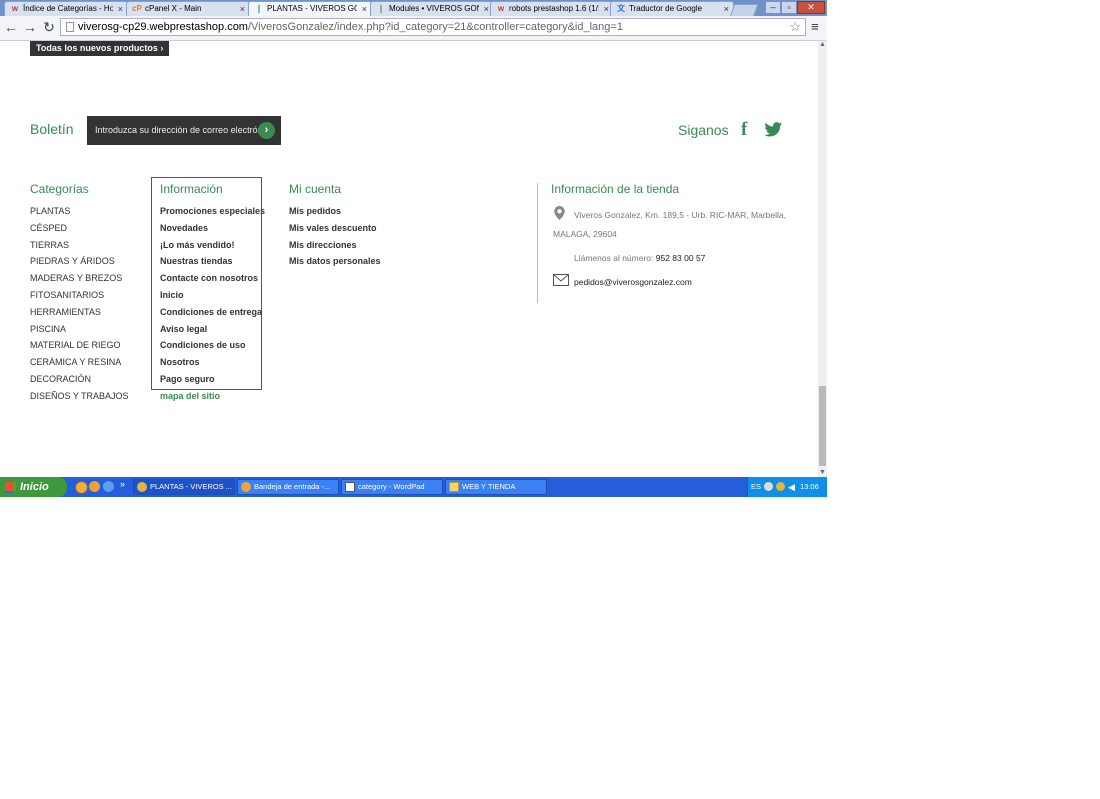 The width and height of the screenshot is (1100, 799). I want to click on firefox-icon, so click(94, 486).